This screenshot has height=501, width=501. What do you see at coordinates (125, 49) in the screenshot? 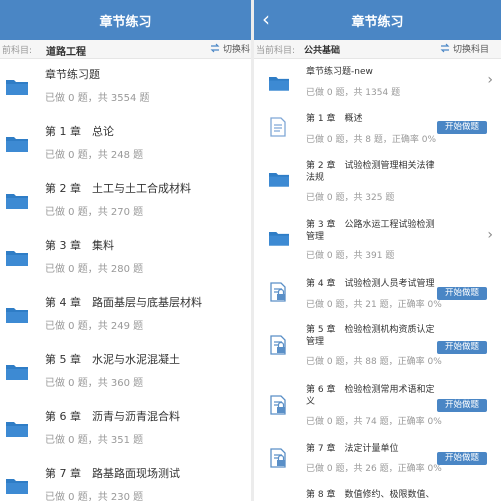
I see `subject-bar: 前科目: 道路工程 切换科` at bounding box center [125, 49].